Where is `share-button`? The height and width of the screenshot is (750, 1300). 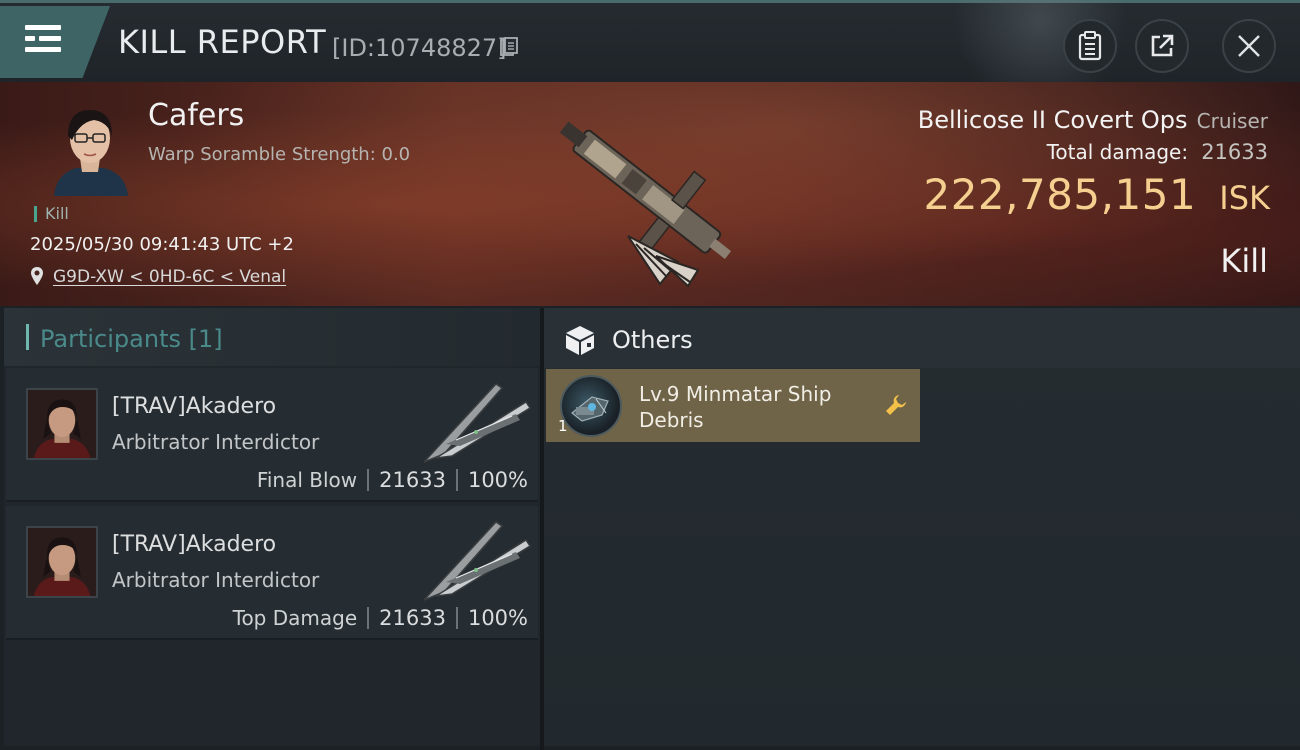 share-button is located at coordinates (1162, 46).